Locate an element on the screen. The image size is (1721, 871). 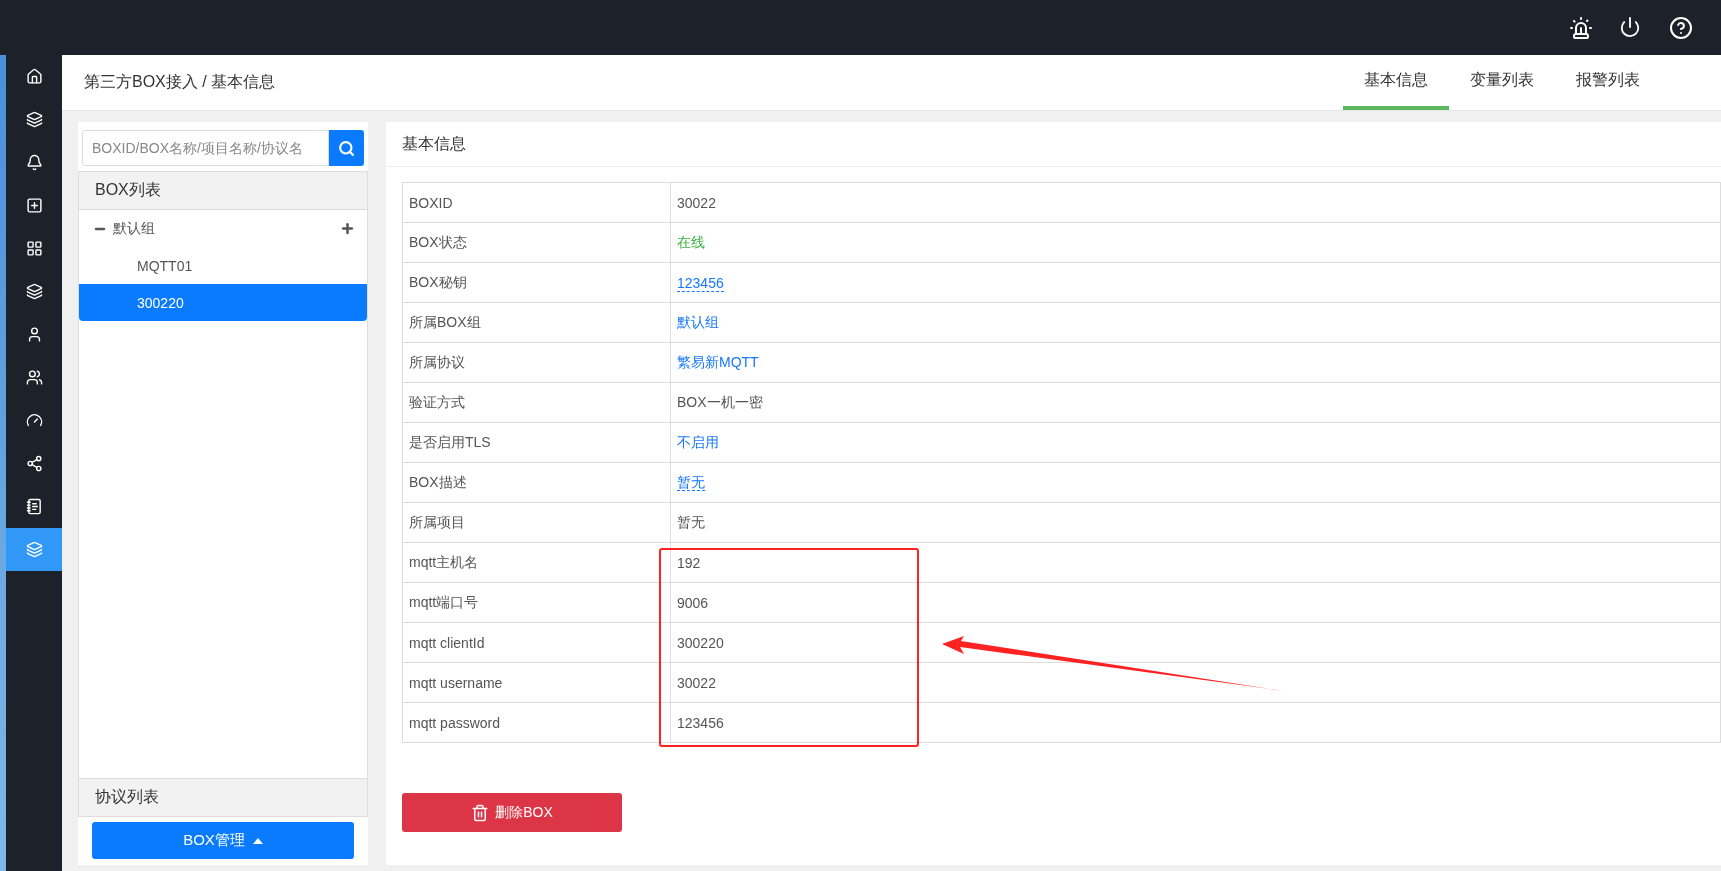
group-row: 默认组 is located at coordinates (223, 228).